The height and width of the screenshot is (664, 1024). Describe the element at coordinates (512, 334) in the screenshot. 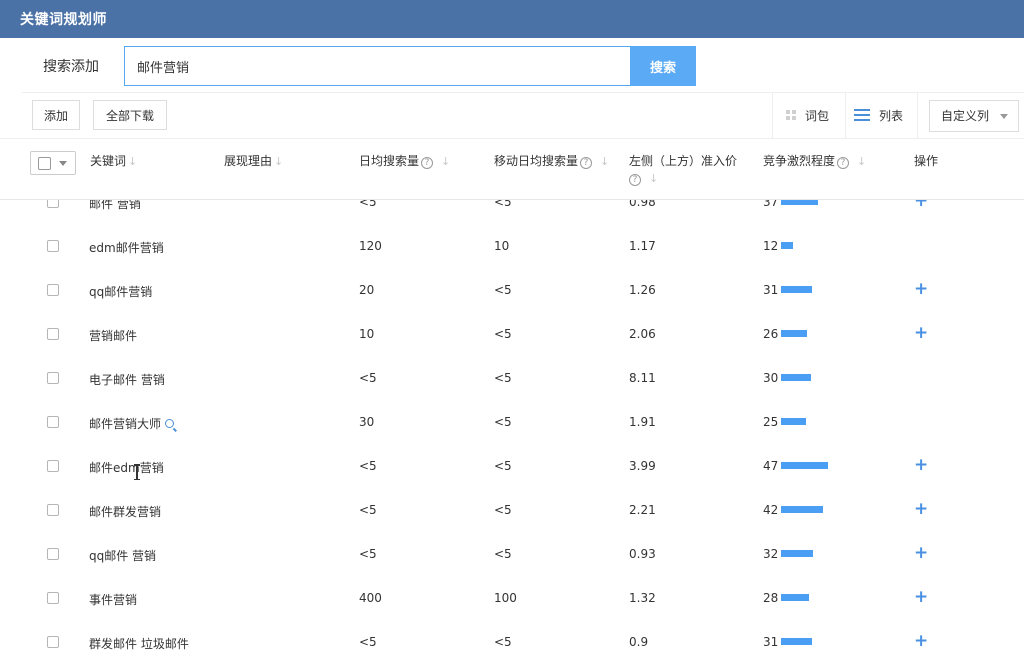

I see `table-row: 营销邮件 10 <5 2.06 26 +` at that location.